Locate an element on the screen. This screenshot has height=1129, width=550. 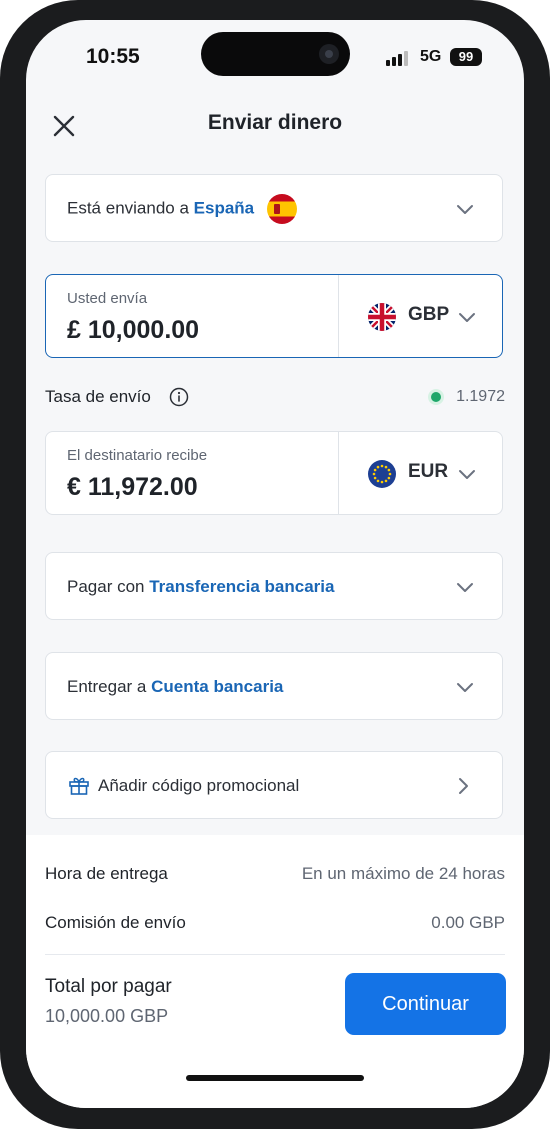
dynamic-island is located at coordinates (275, 54).